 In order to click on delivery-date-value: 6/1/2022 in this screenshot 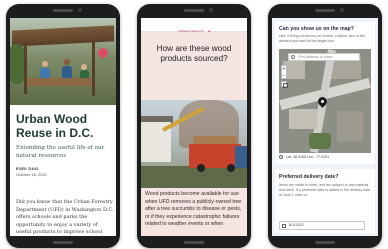, I will do `click(296, 225)`.